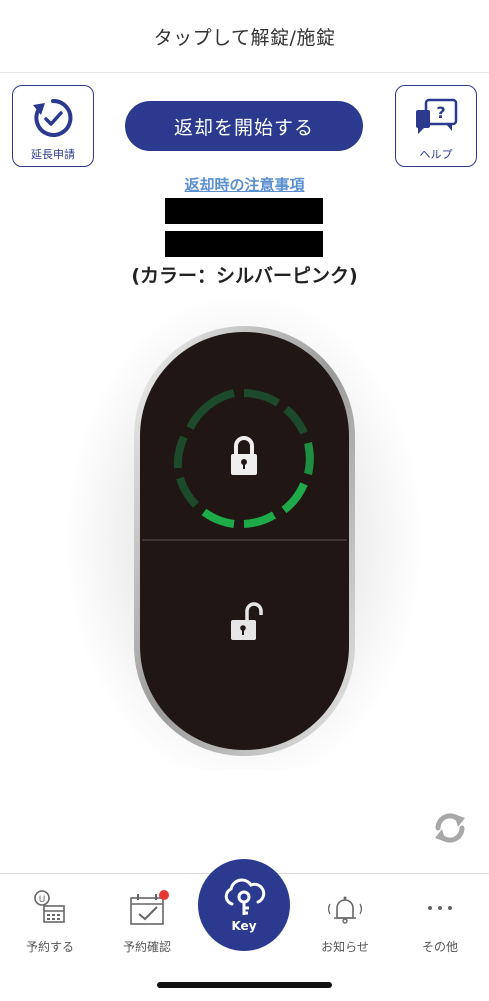 The image size is (489, 1001). I want to click on reserve-calendar-icon: U, so click(49, 906).